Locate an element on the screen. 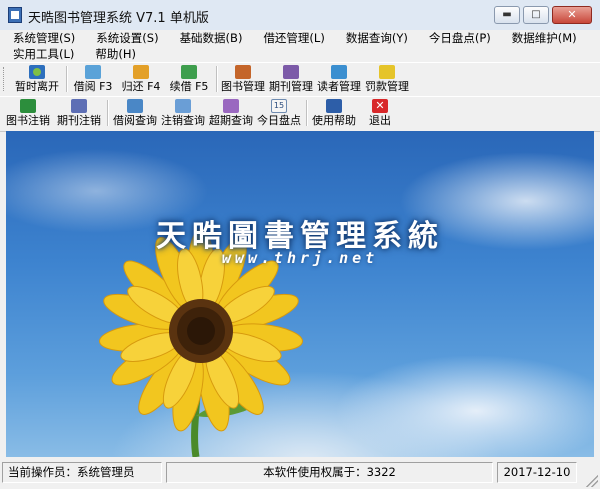 This screenshot has height=489, width=600. cancel-query-icon is located at coordinates (183, 106).